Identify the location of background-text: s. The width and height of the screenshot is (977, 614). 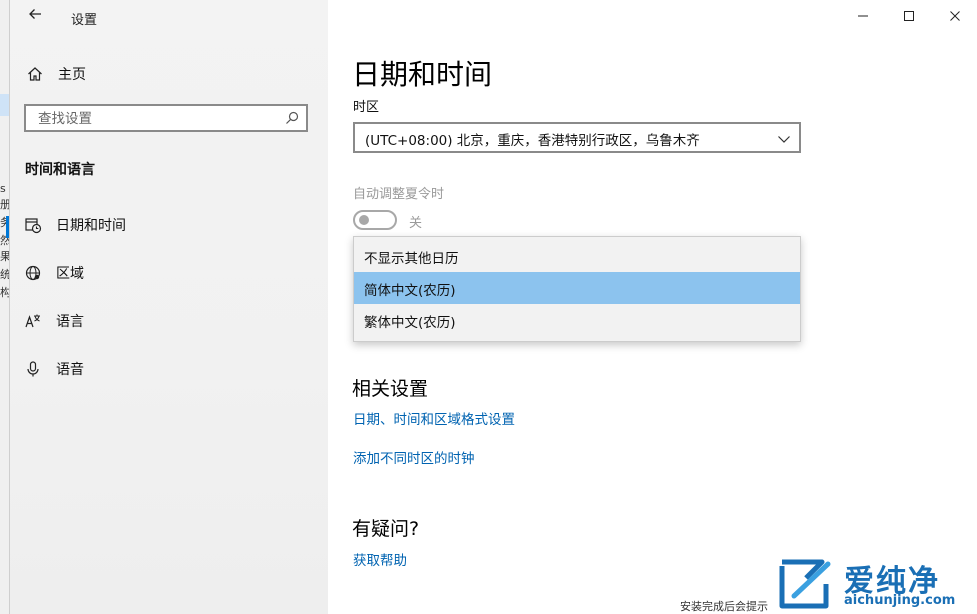
(3, 188).